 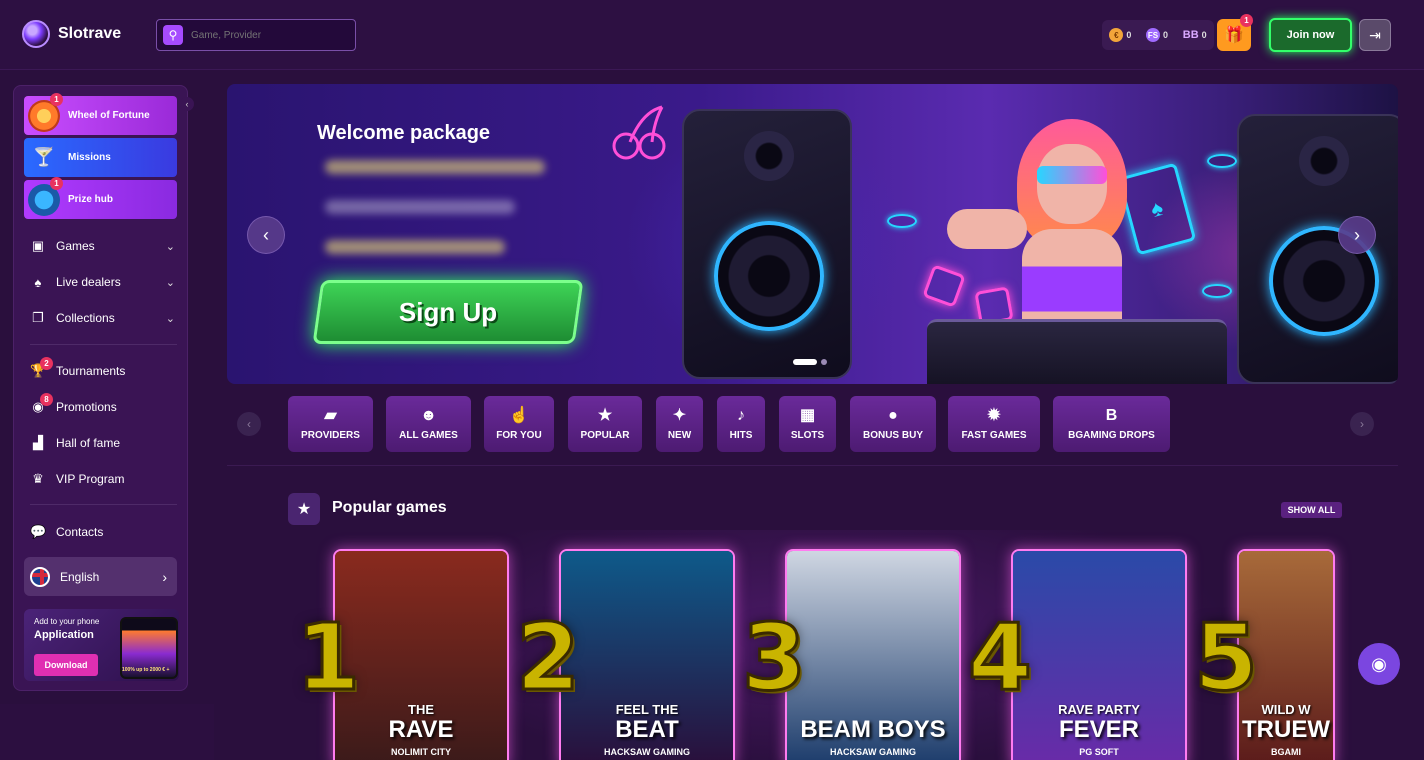 I want to click on game-card: BEAM BOYS HACKSAW GAMING, so click(x=873, y=654).